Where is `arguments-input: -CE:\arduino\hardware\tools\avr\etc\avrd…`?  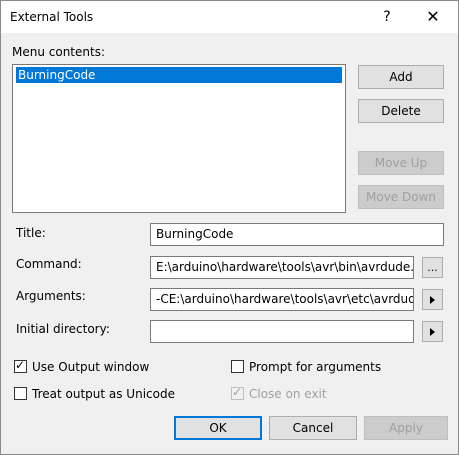
arguments-input: -CE:\arduino\hardware\tools\avr\etc\avrd… is located at coordinates (282, 299).